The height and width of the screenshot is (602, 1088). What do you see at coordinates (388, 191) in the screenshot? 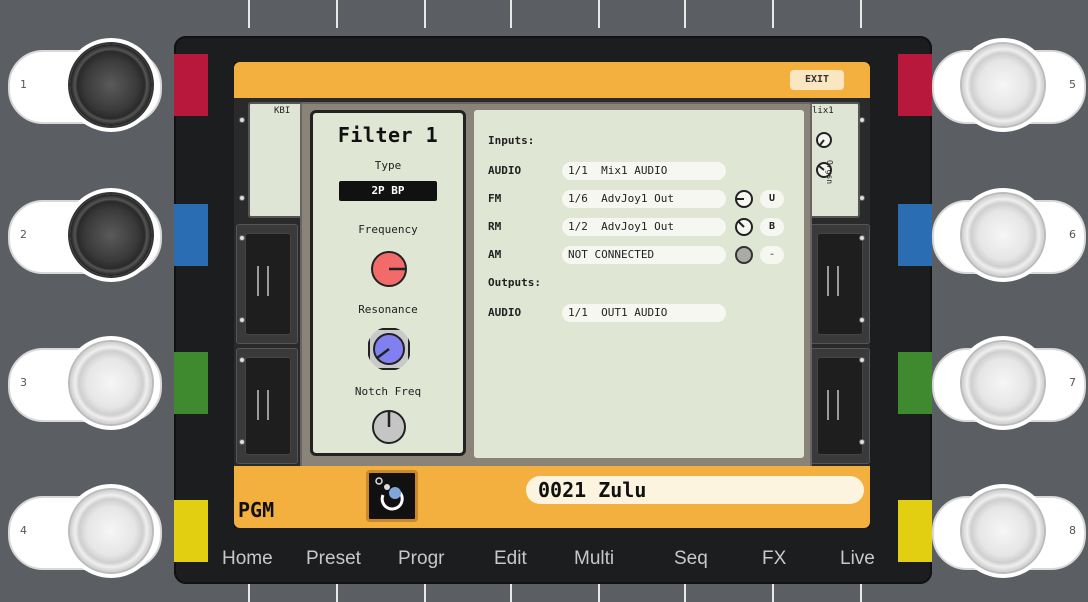
I see `type-selector: 2P BP` at bounding box center [388, 191].